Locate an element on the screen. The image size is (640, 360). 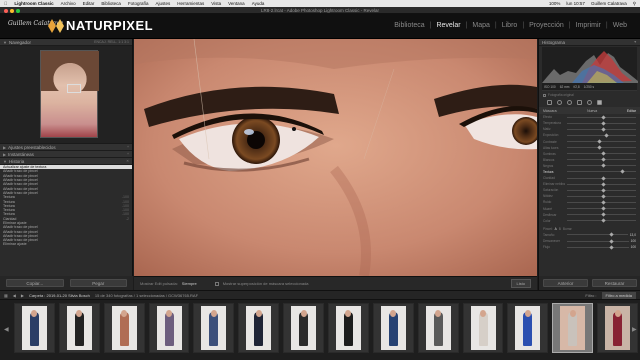
navigator-header: ▼ Navegador ENCAJ. RELL. 1:1 3:1 is located at coordinates (66, 42).